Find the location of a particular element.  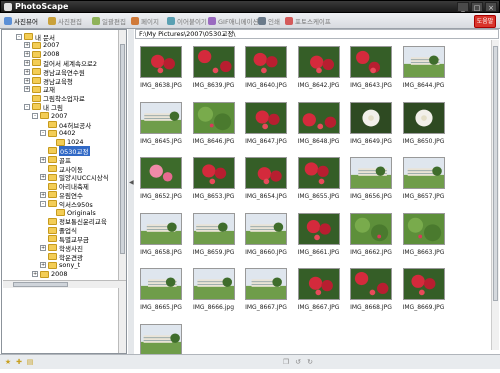

thumbnail-item: IMG_8660.JPG is located at coordinates (266, 234).